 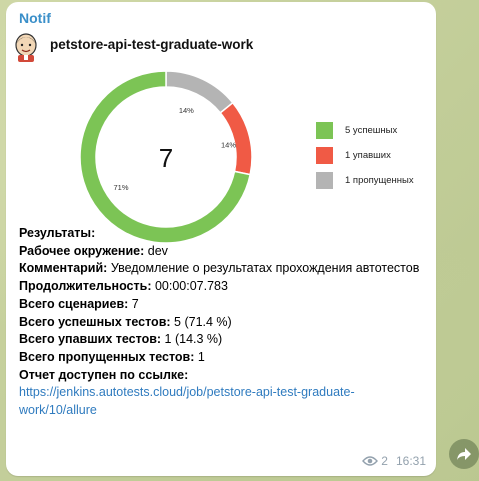 I want to click on slice-label-failed: 14%, so click(x=228, y=145).